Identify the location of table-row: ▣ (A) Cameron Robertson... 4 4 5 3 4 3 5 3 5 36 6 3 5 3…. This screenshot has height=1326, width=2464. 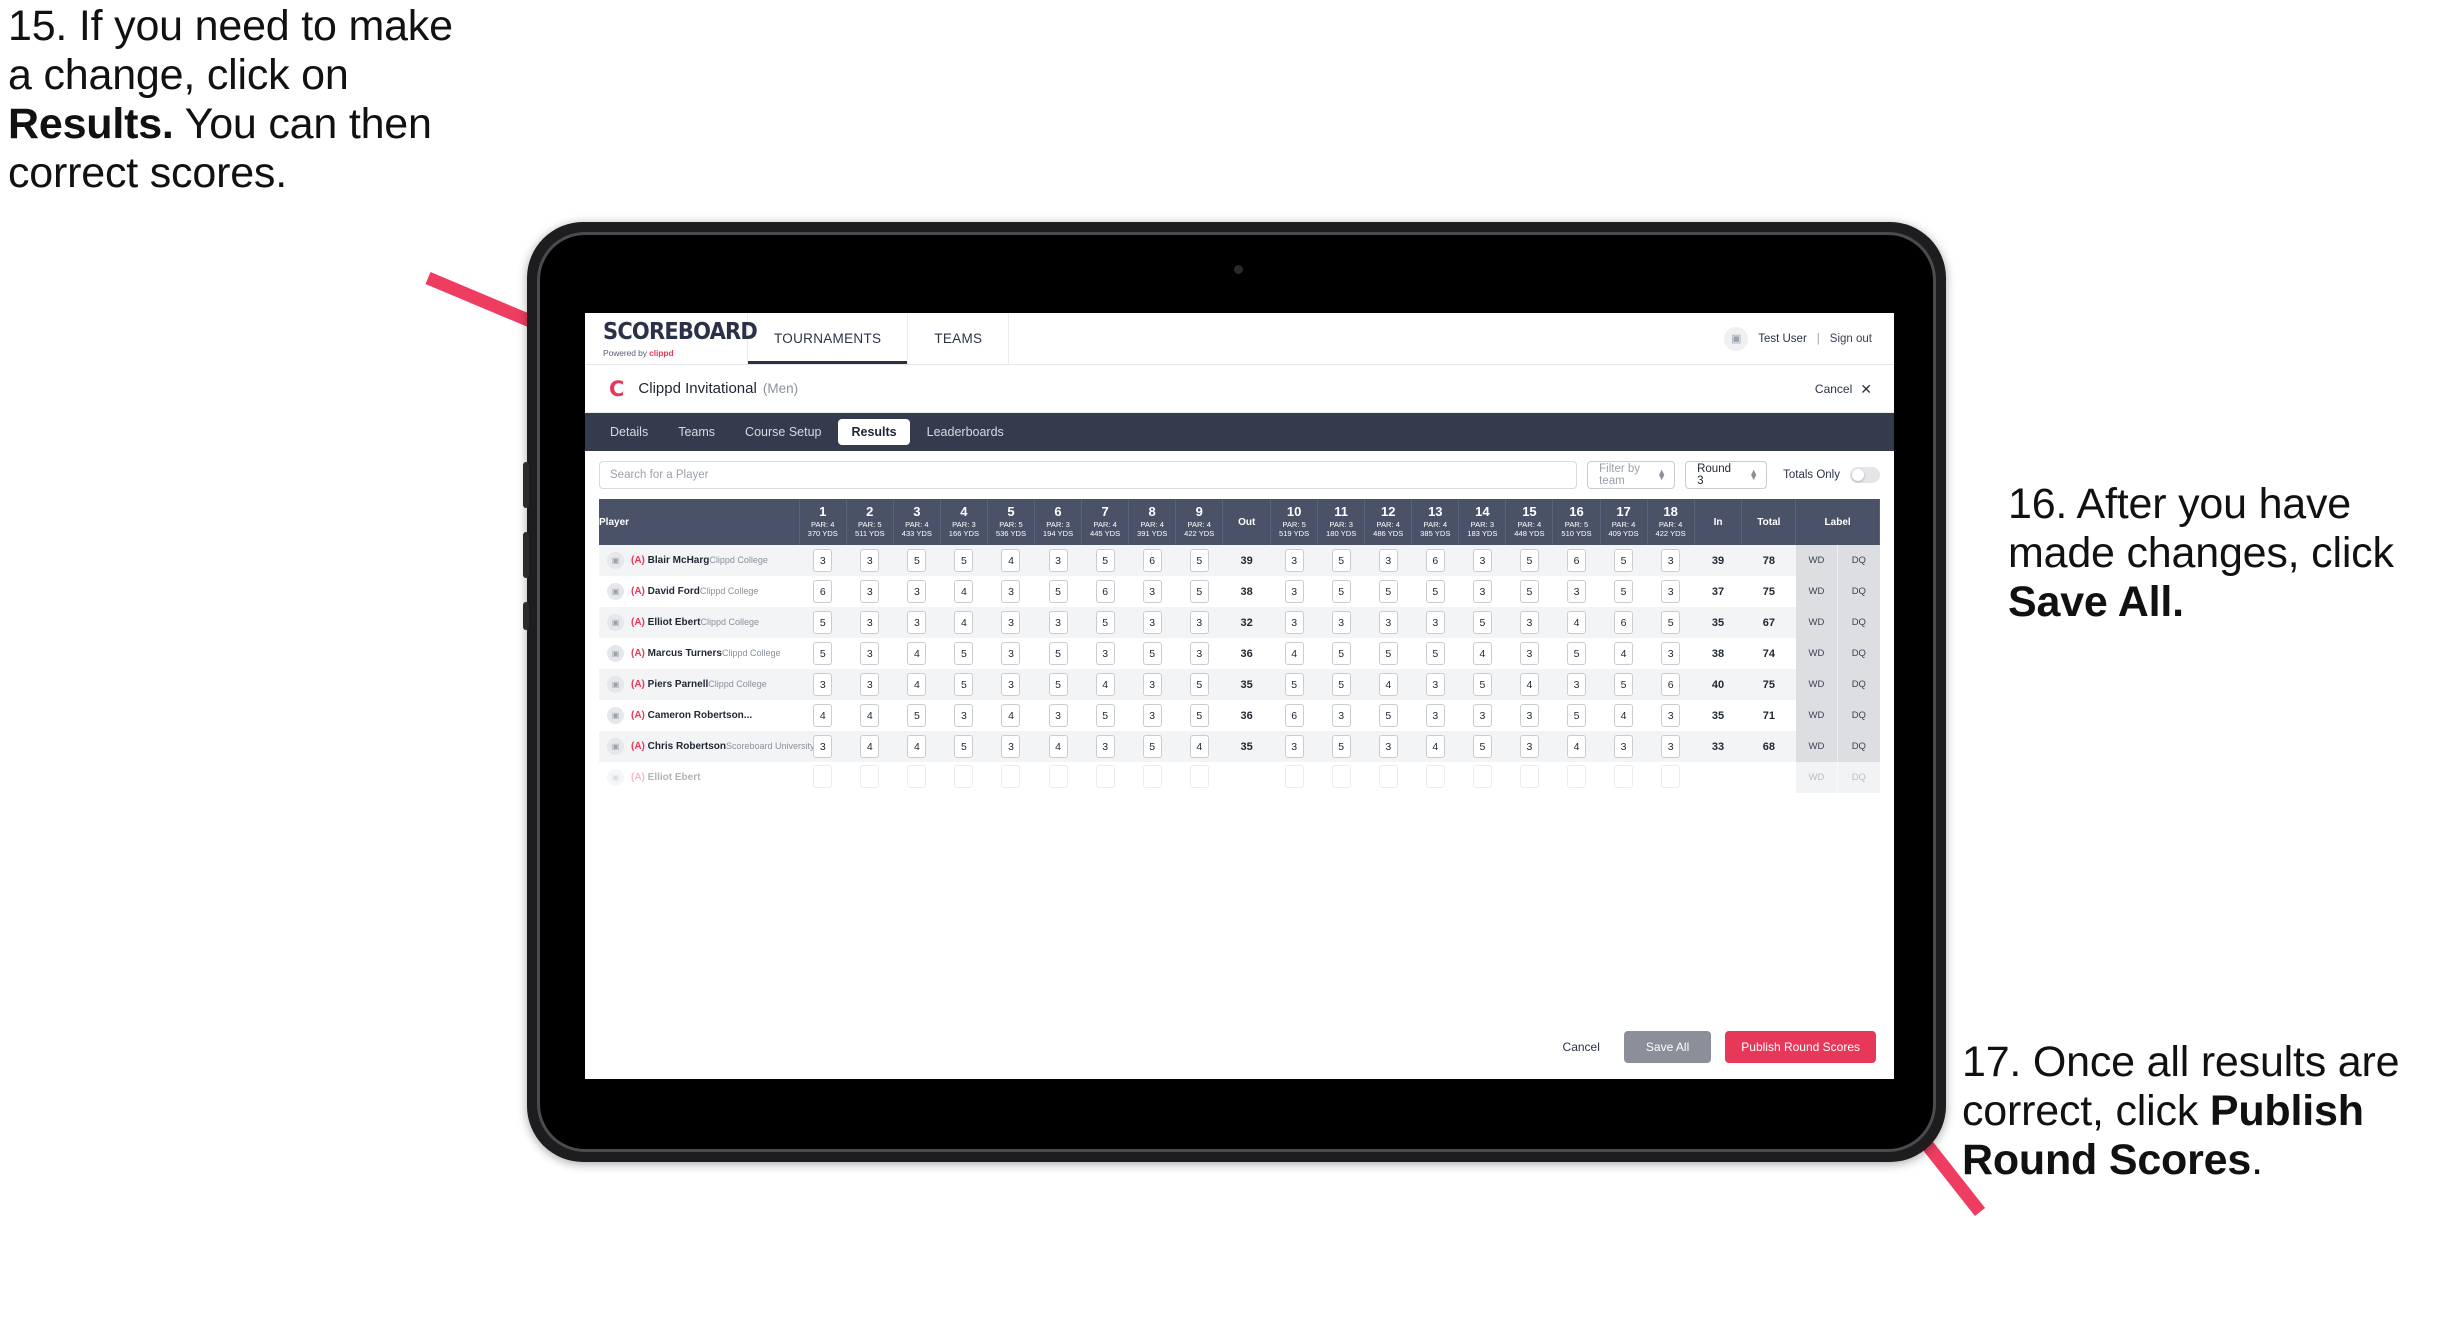
(1239, 715).